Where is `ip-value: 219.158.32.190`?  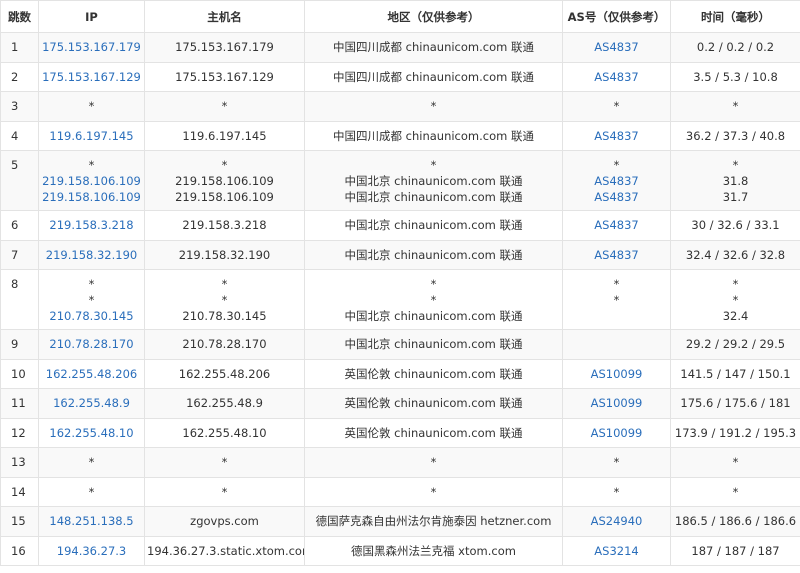
ip-value: 219.158.32.190 is located at coordinates (91, 255).